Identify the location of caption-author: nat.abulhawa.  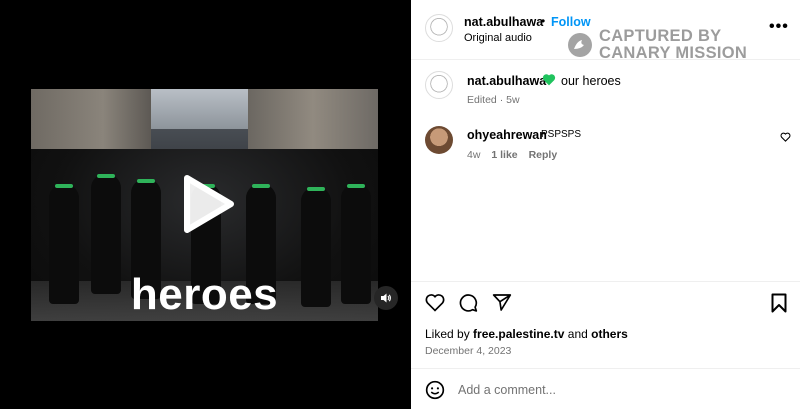
(506, 81).